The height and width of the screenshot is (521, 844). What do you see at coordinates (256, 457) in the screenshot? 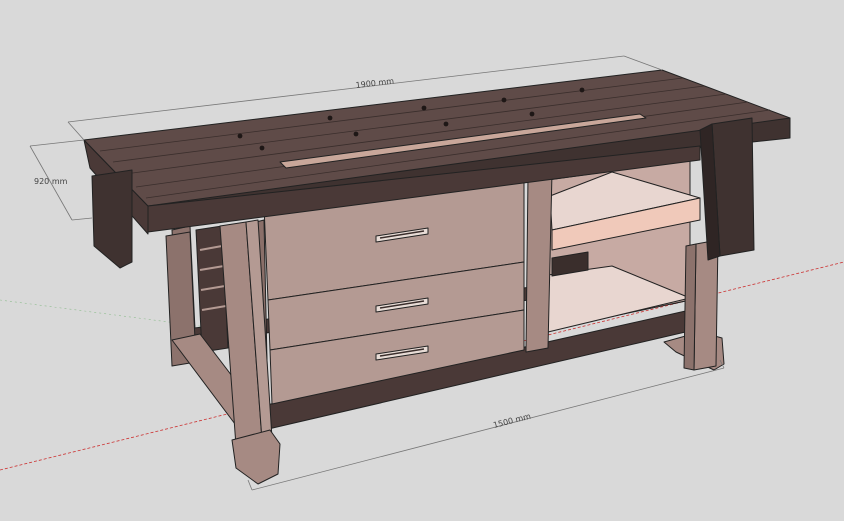
I see `left-foot` at bounding box center [256, 457].